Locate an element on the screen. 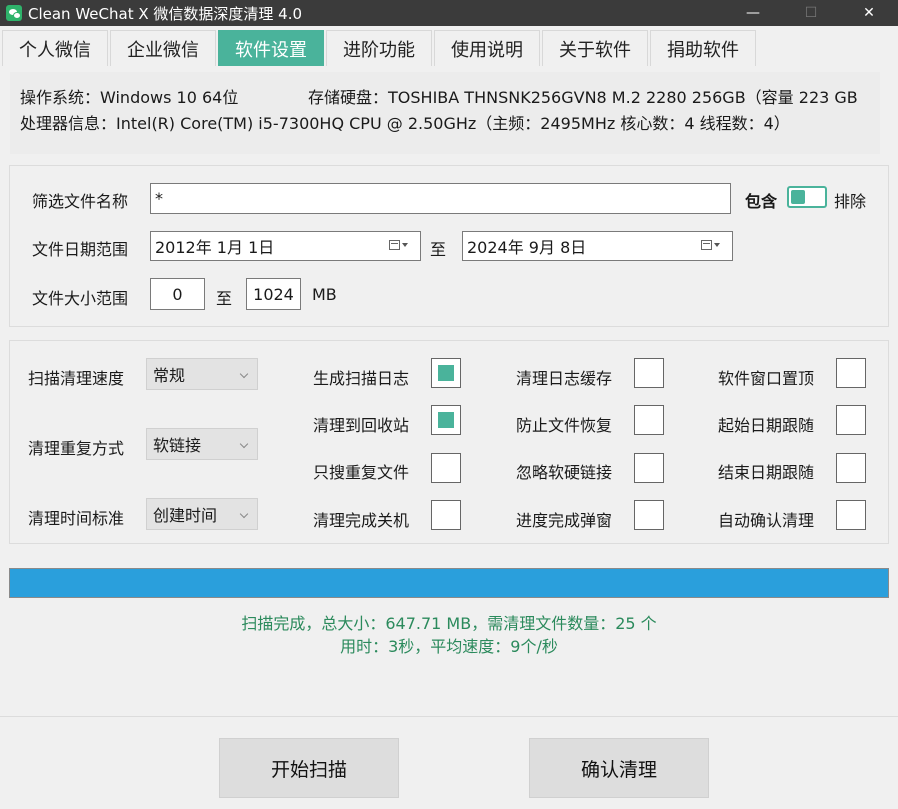 The width and height of the screenshot is (898, 809). tab-bar: 个人微信 企业微信 软件设置 进阶功能 使用说明 关于软件 捐助软件 is located at coordinates (380, 48).